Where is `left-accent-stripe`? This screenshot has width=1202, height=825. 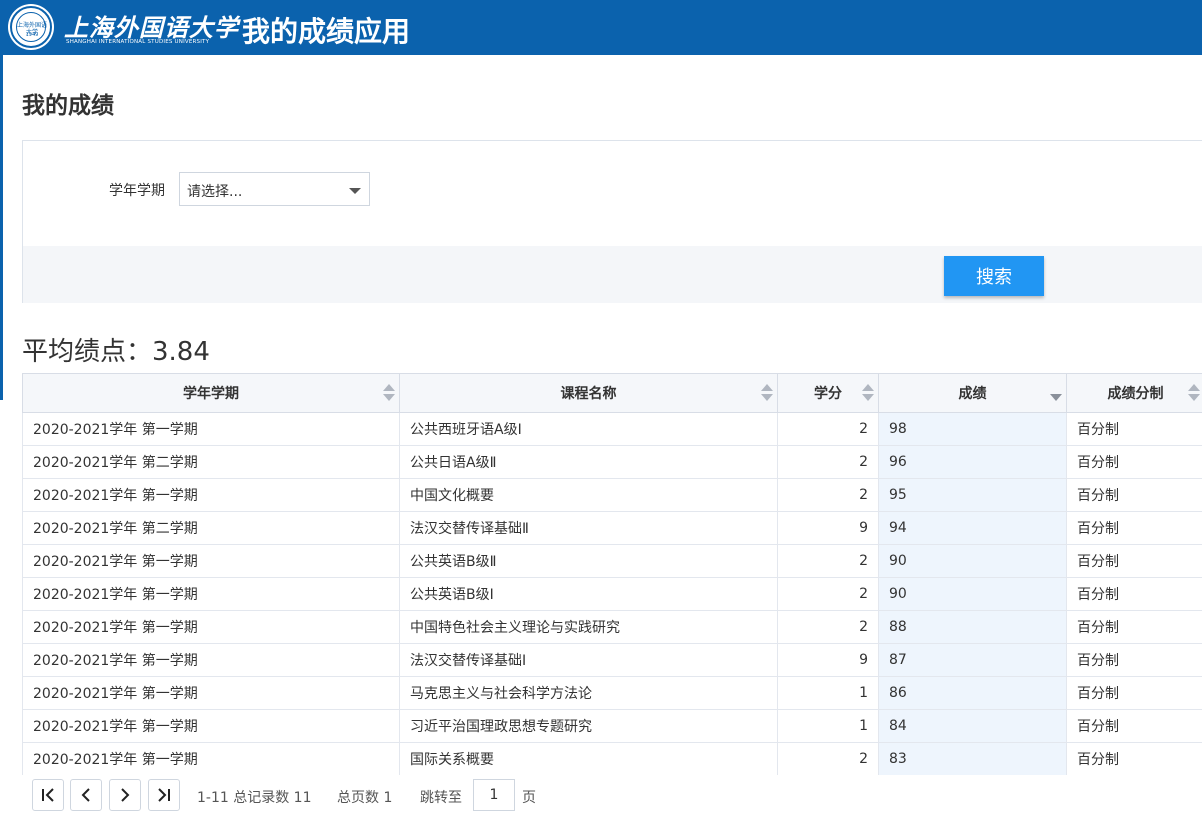 left-accent-stripe is located at coordinates (1, 227).